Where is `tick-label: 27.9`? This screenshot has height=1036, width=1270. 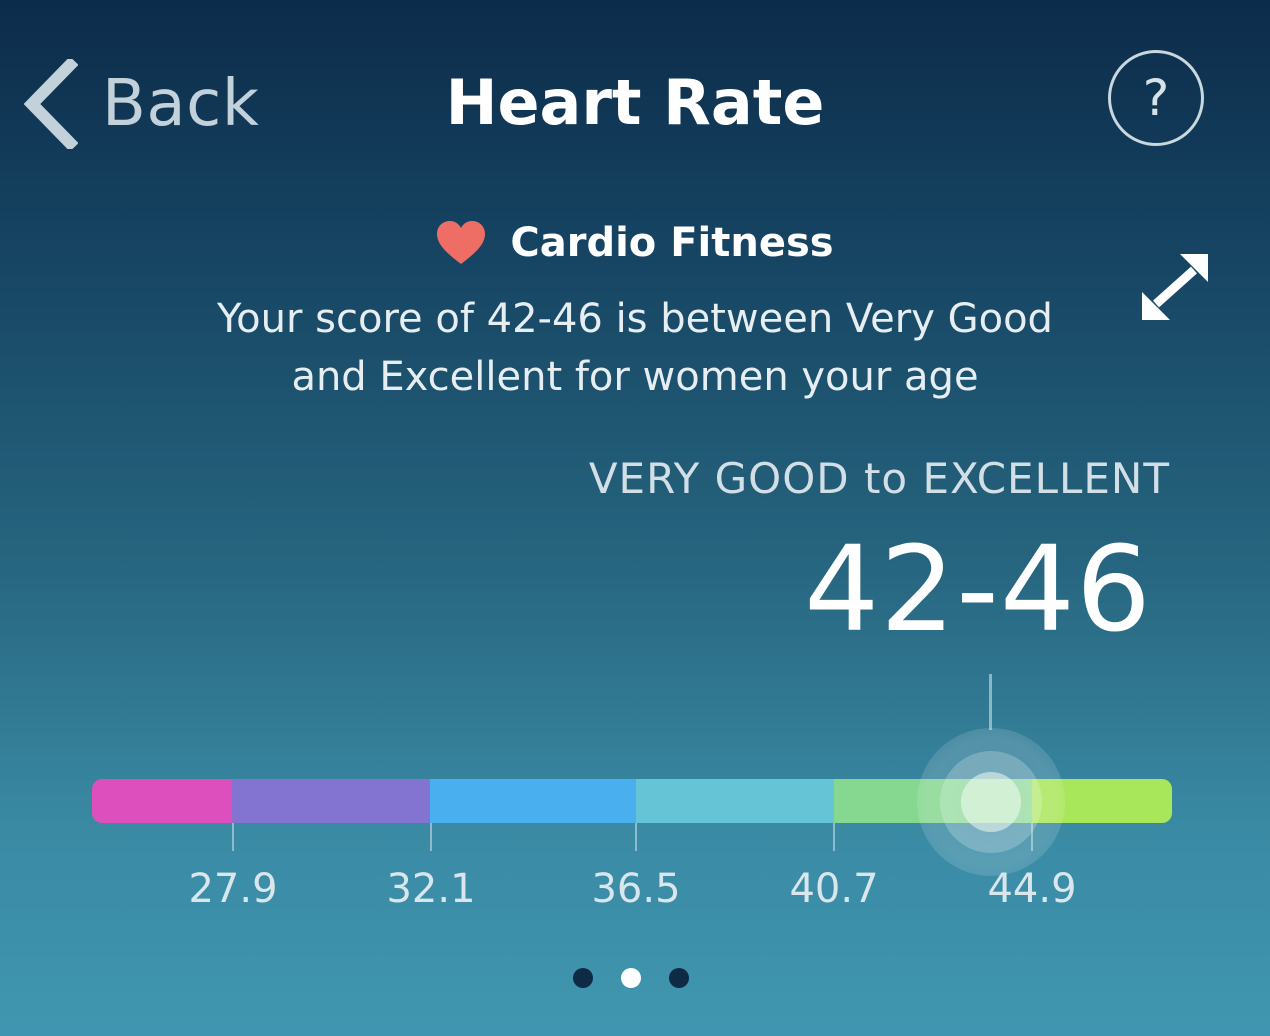
tick-label: 27.9 is located at coordinates (233, 889).